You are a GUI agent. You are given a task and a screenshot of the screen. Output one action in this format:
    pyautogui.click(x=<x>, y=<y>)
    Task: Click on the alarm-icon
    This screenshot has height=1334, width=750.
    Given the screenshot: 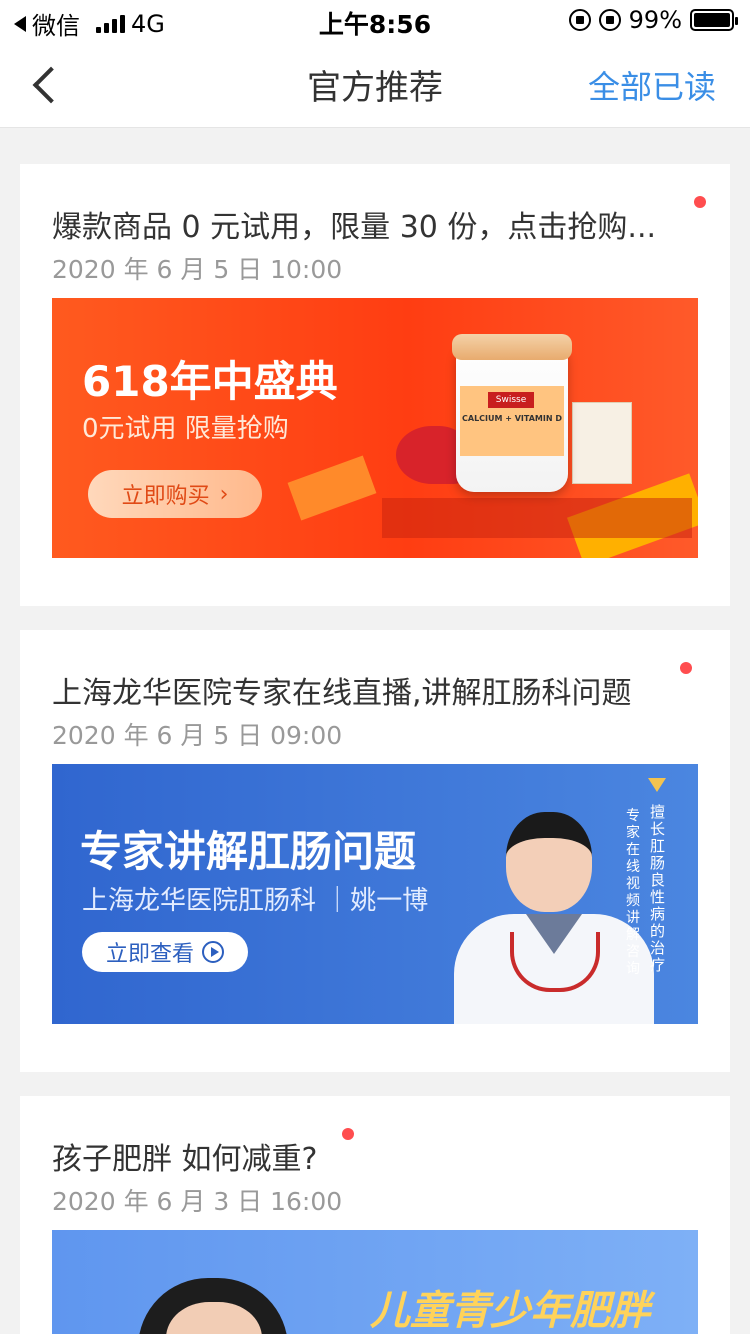 What is the action you would take?
    pyautogui.click(x=609, y=20)
    